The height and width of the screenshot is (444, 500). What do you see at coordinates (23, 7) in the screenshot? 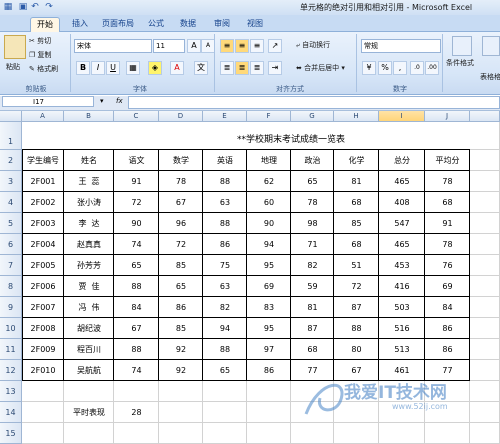
I see `save-icon: ▣` at bounding box center [23, 7].